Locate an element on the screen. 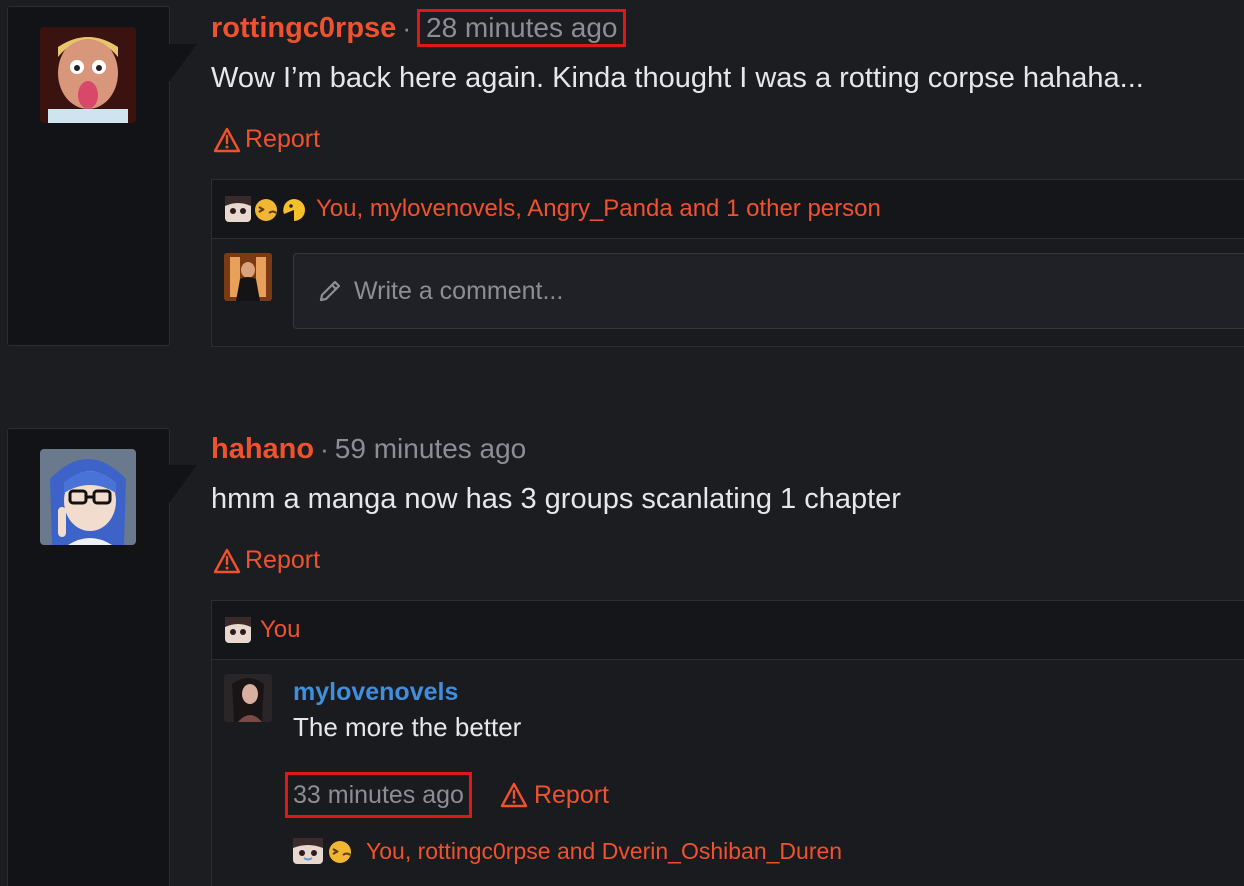  post-header: rottingc0rpse · 28 minutes ago is located at coordinates (419, 28).